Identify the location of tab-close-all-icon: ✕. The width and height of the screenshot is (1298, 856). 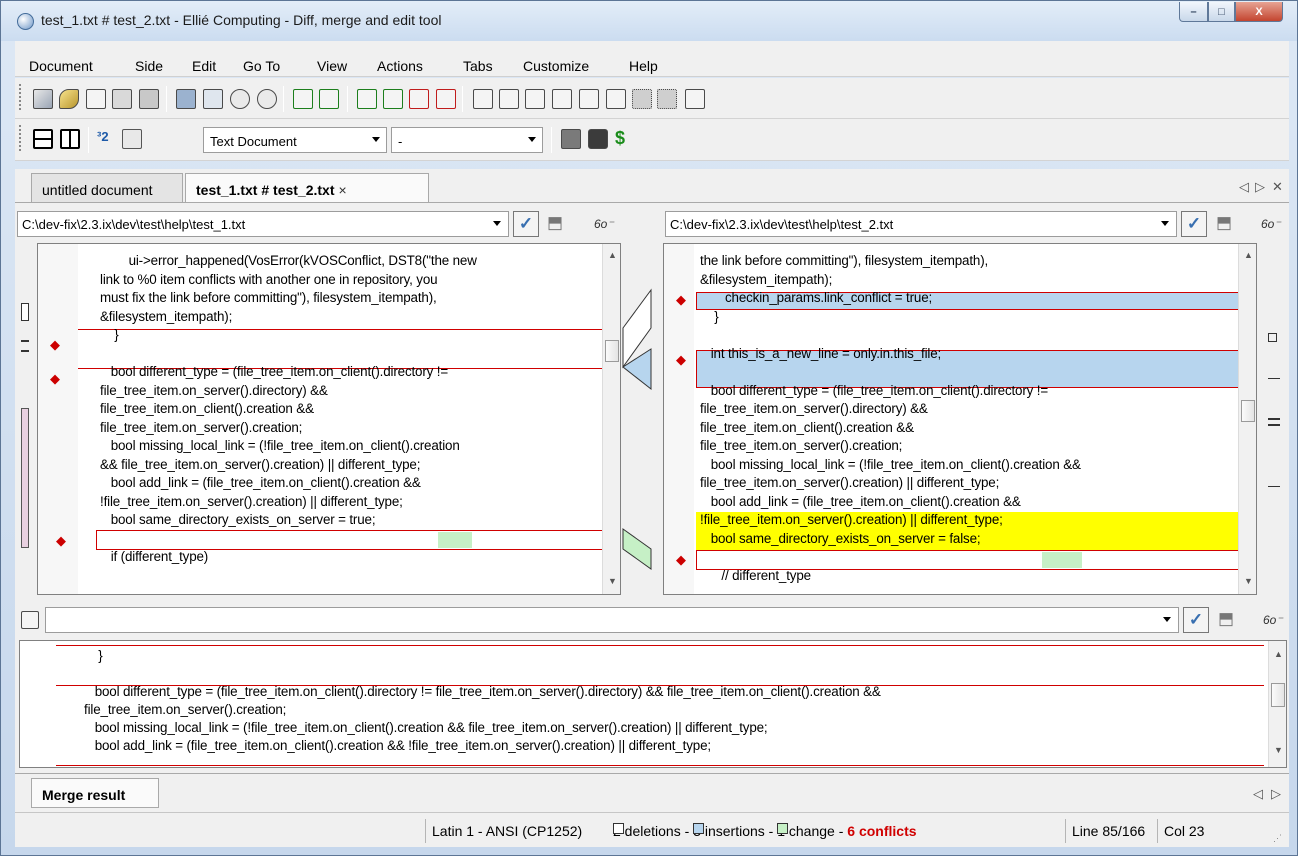
(1277, 187).